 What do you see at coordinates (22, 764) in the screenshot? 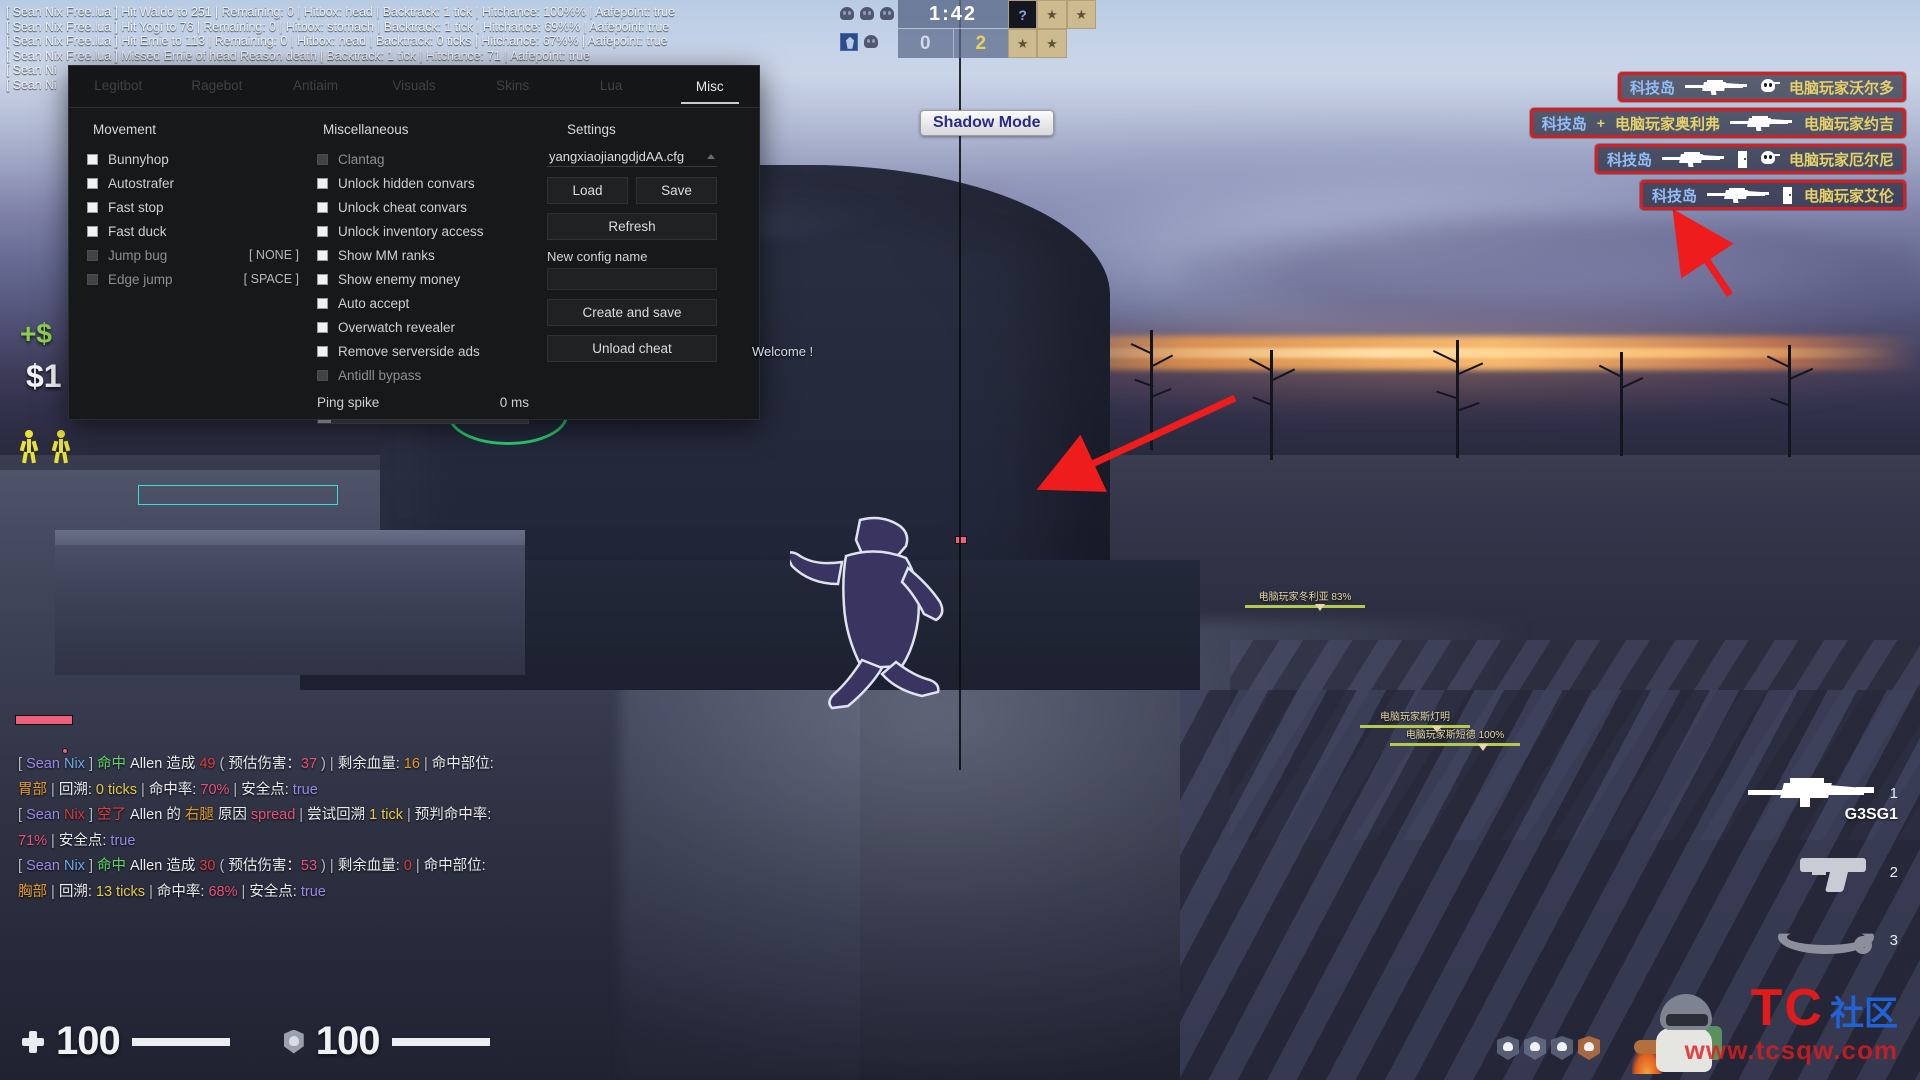
I see `chat-token: [` at bounding box center [22, 764].